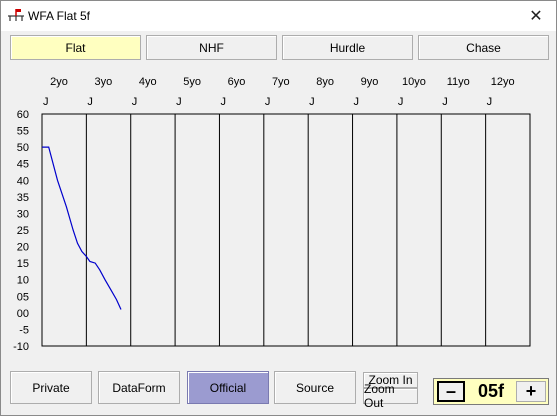  I want to click on close-icon: ✕, so click(536, 16).